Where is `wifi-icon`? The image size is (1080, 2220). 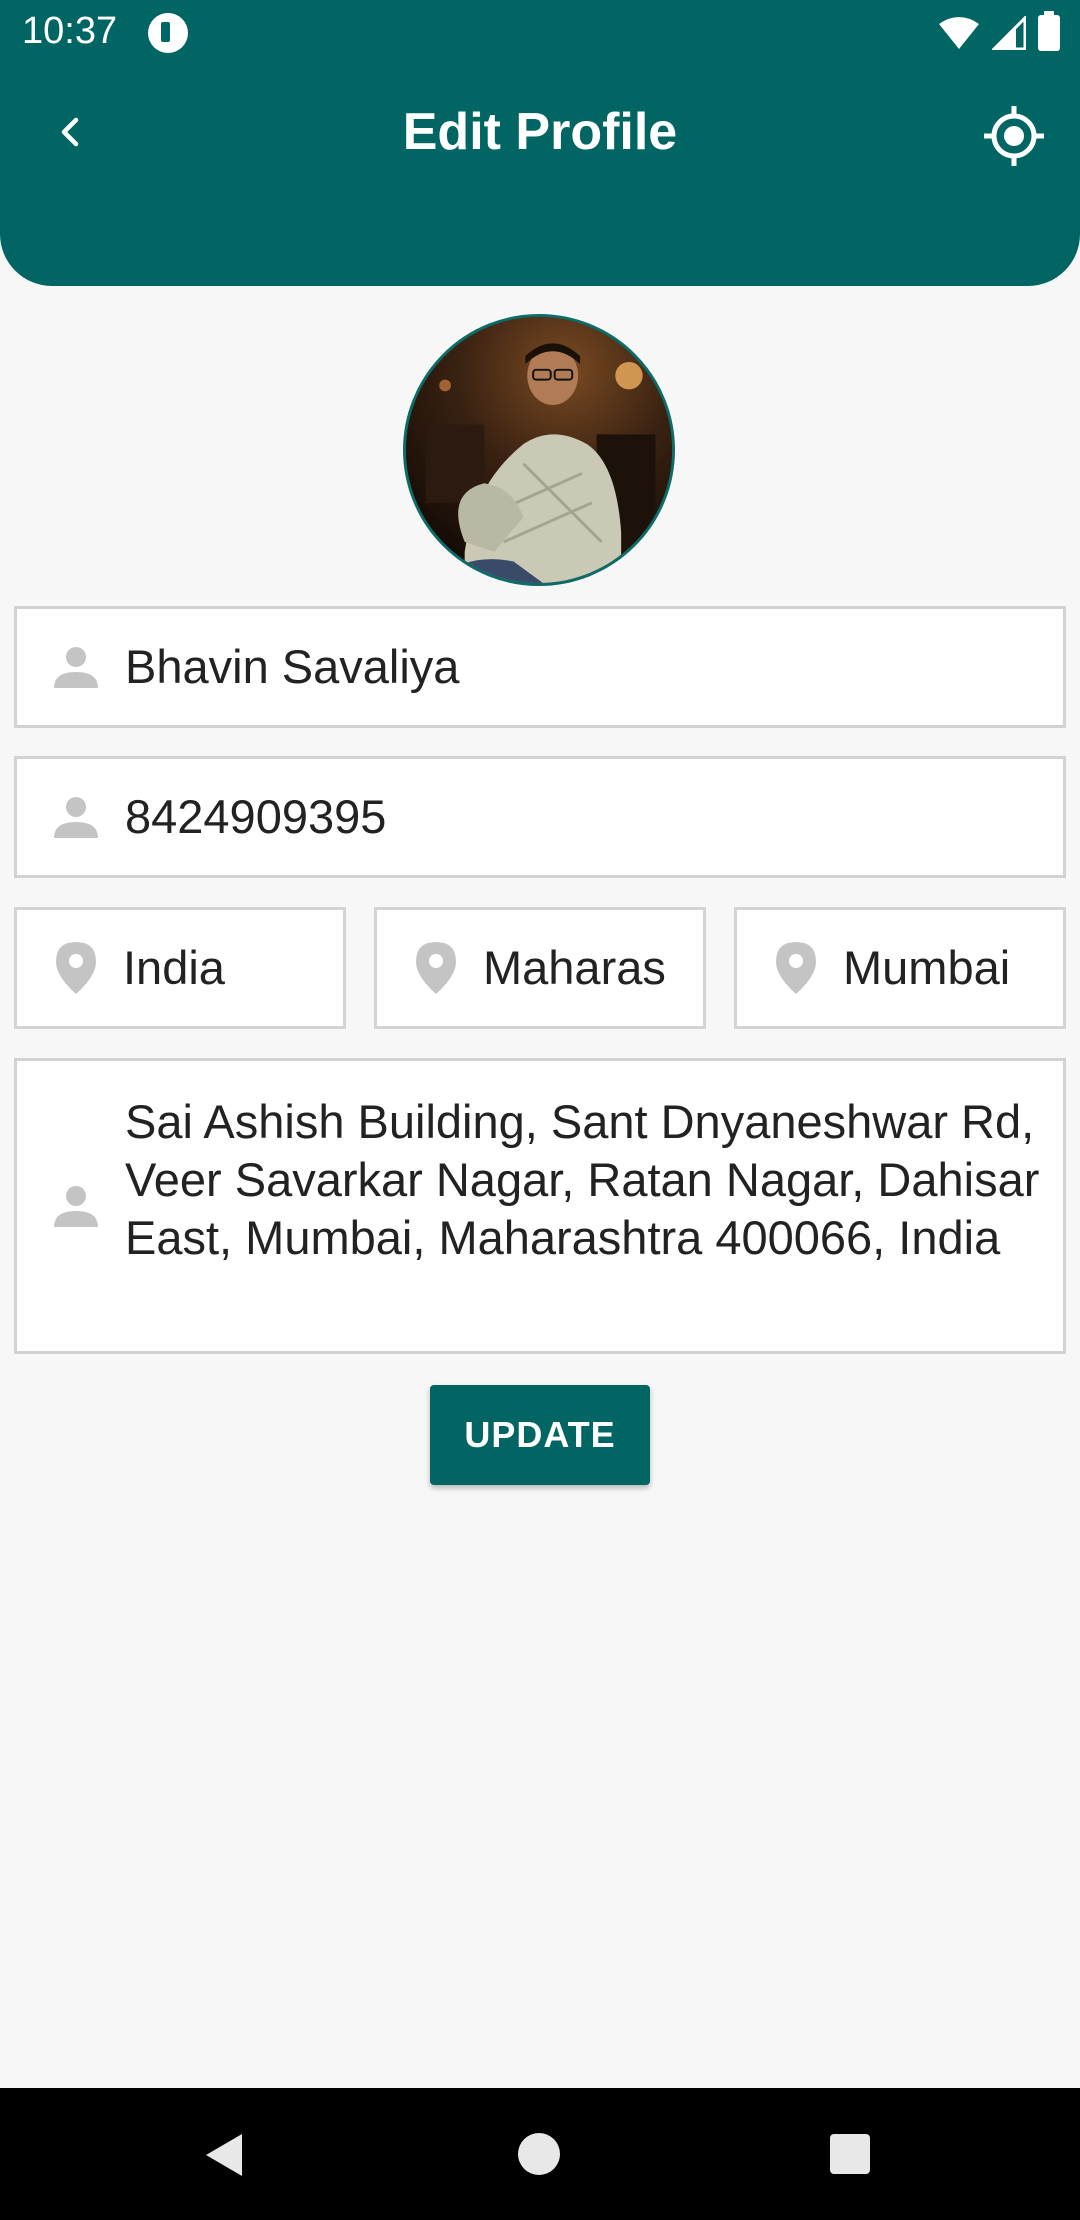 wifi-icon is located at coordinates (959, 33).